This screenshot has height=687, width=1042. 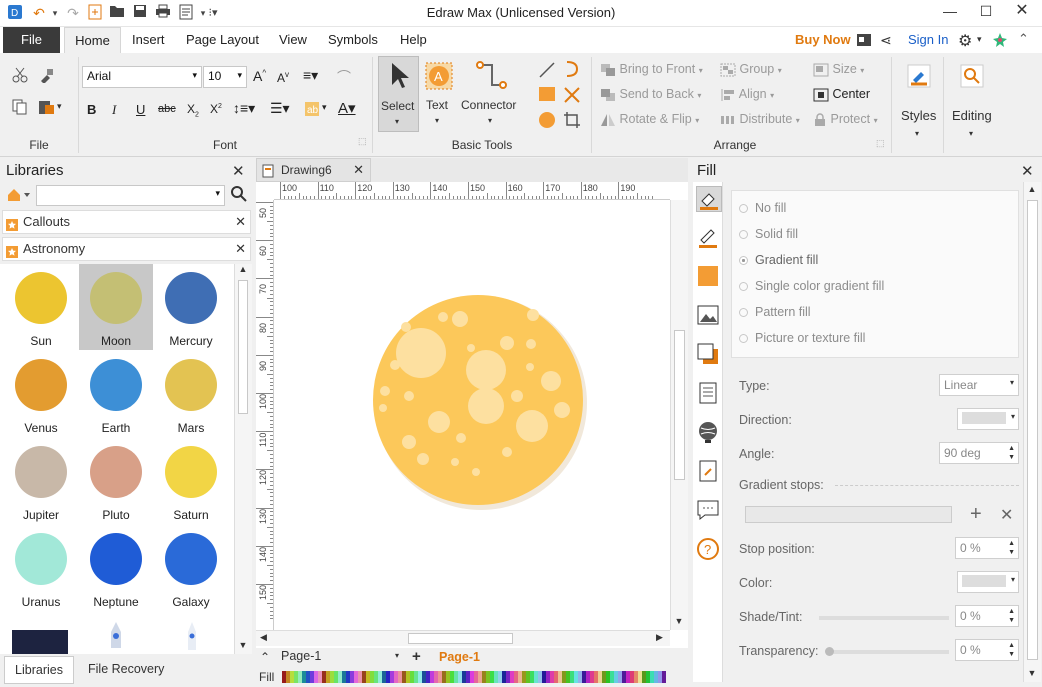 I want to click on scroll-up-icon: ▲, so click(x=243, y=269).